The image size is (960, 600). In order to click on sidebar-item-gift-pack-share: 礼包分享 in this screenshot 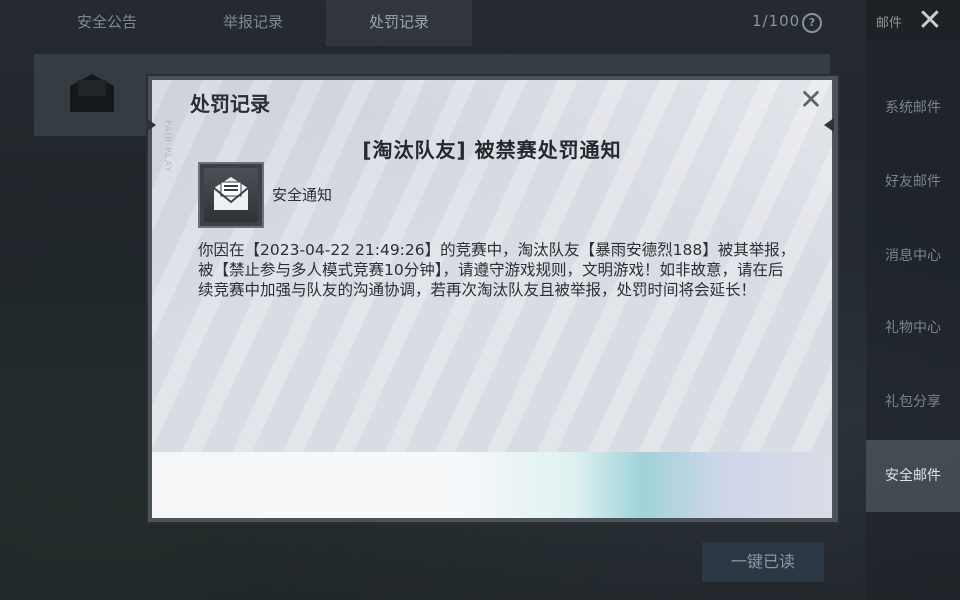, I will do `click(913, 402)`.